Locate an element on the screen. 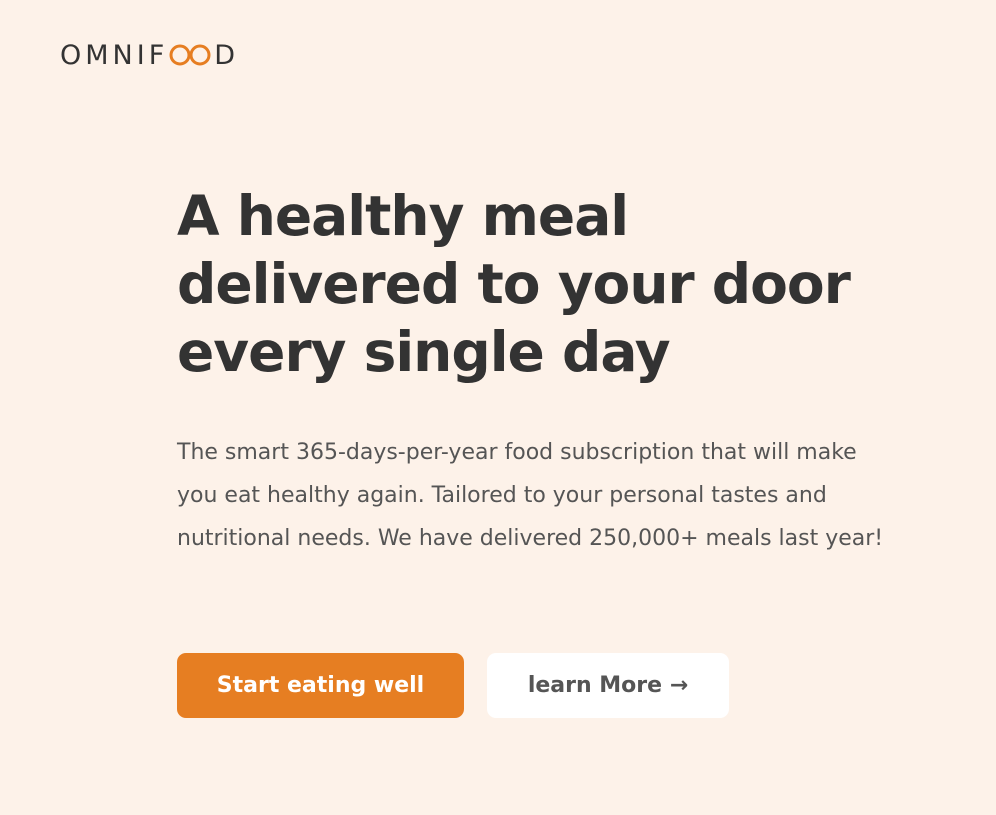 The width and height of the screenshot is (996, 815). hero-title-line-1: A healthy meal is located at coordinates (403, 216).